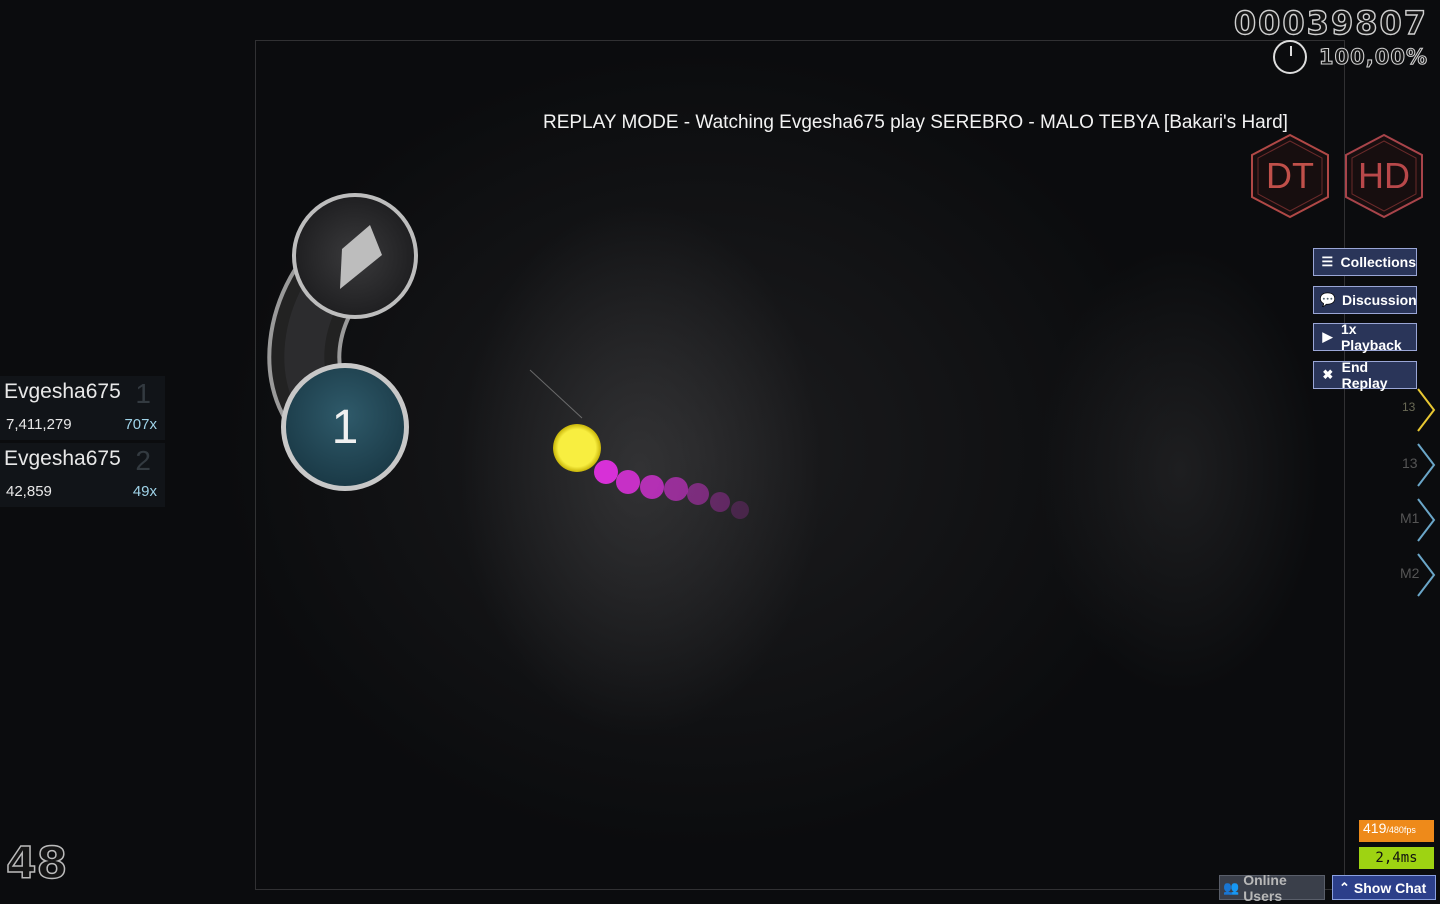  I want to click on online-users-label: Online Users, so click(1265, 887).